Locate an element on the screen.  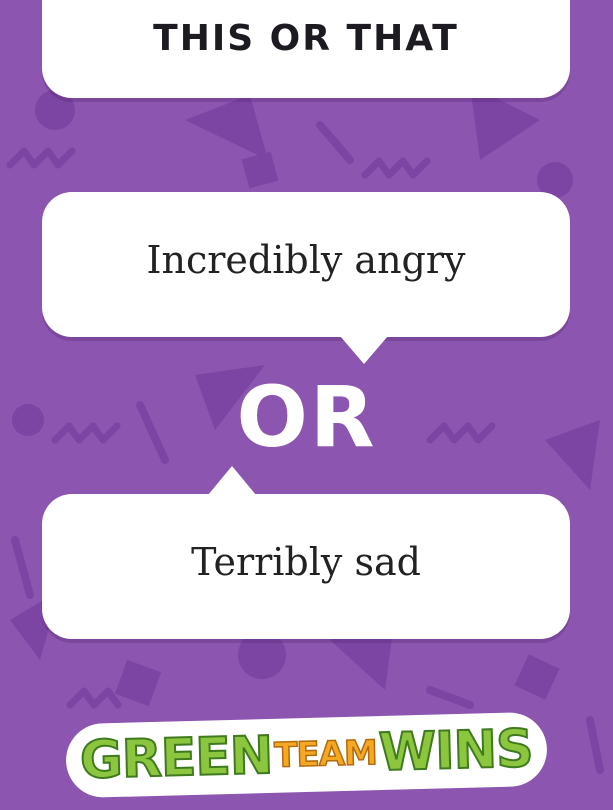
logo-word-green: GREEN is located at coordinates (177, 758).